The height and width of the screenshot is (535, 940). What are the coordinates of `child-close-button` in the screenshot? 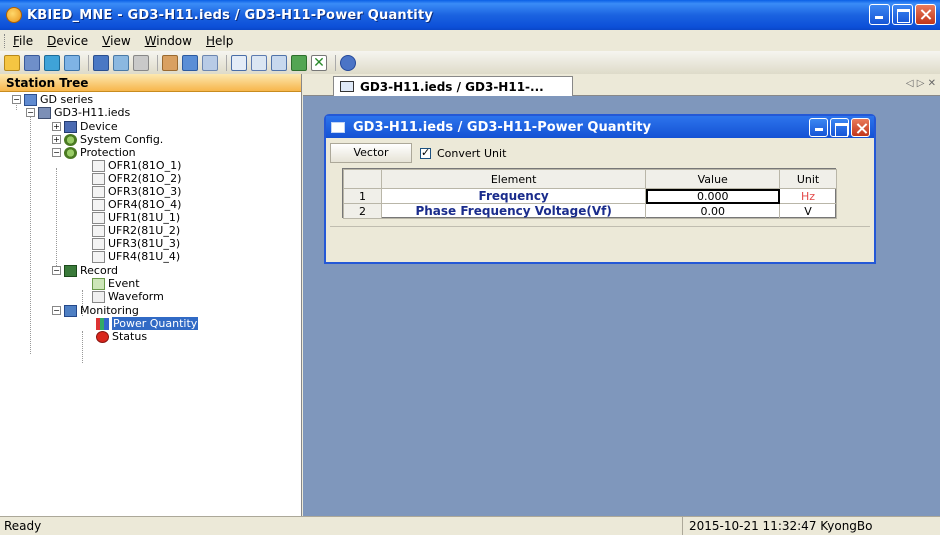 It's located at (860, 127).